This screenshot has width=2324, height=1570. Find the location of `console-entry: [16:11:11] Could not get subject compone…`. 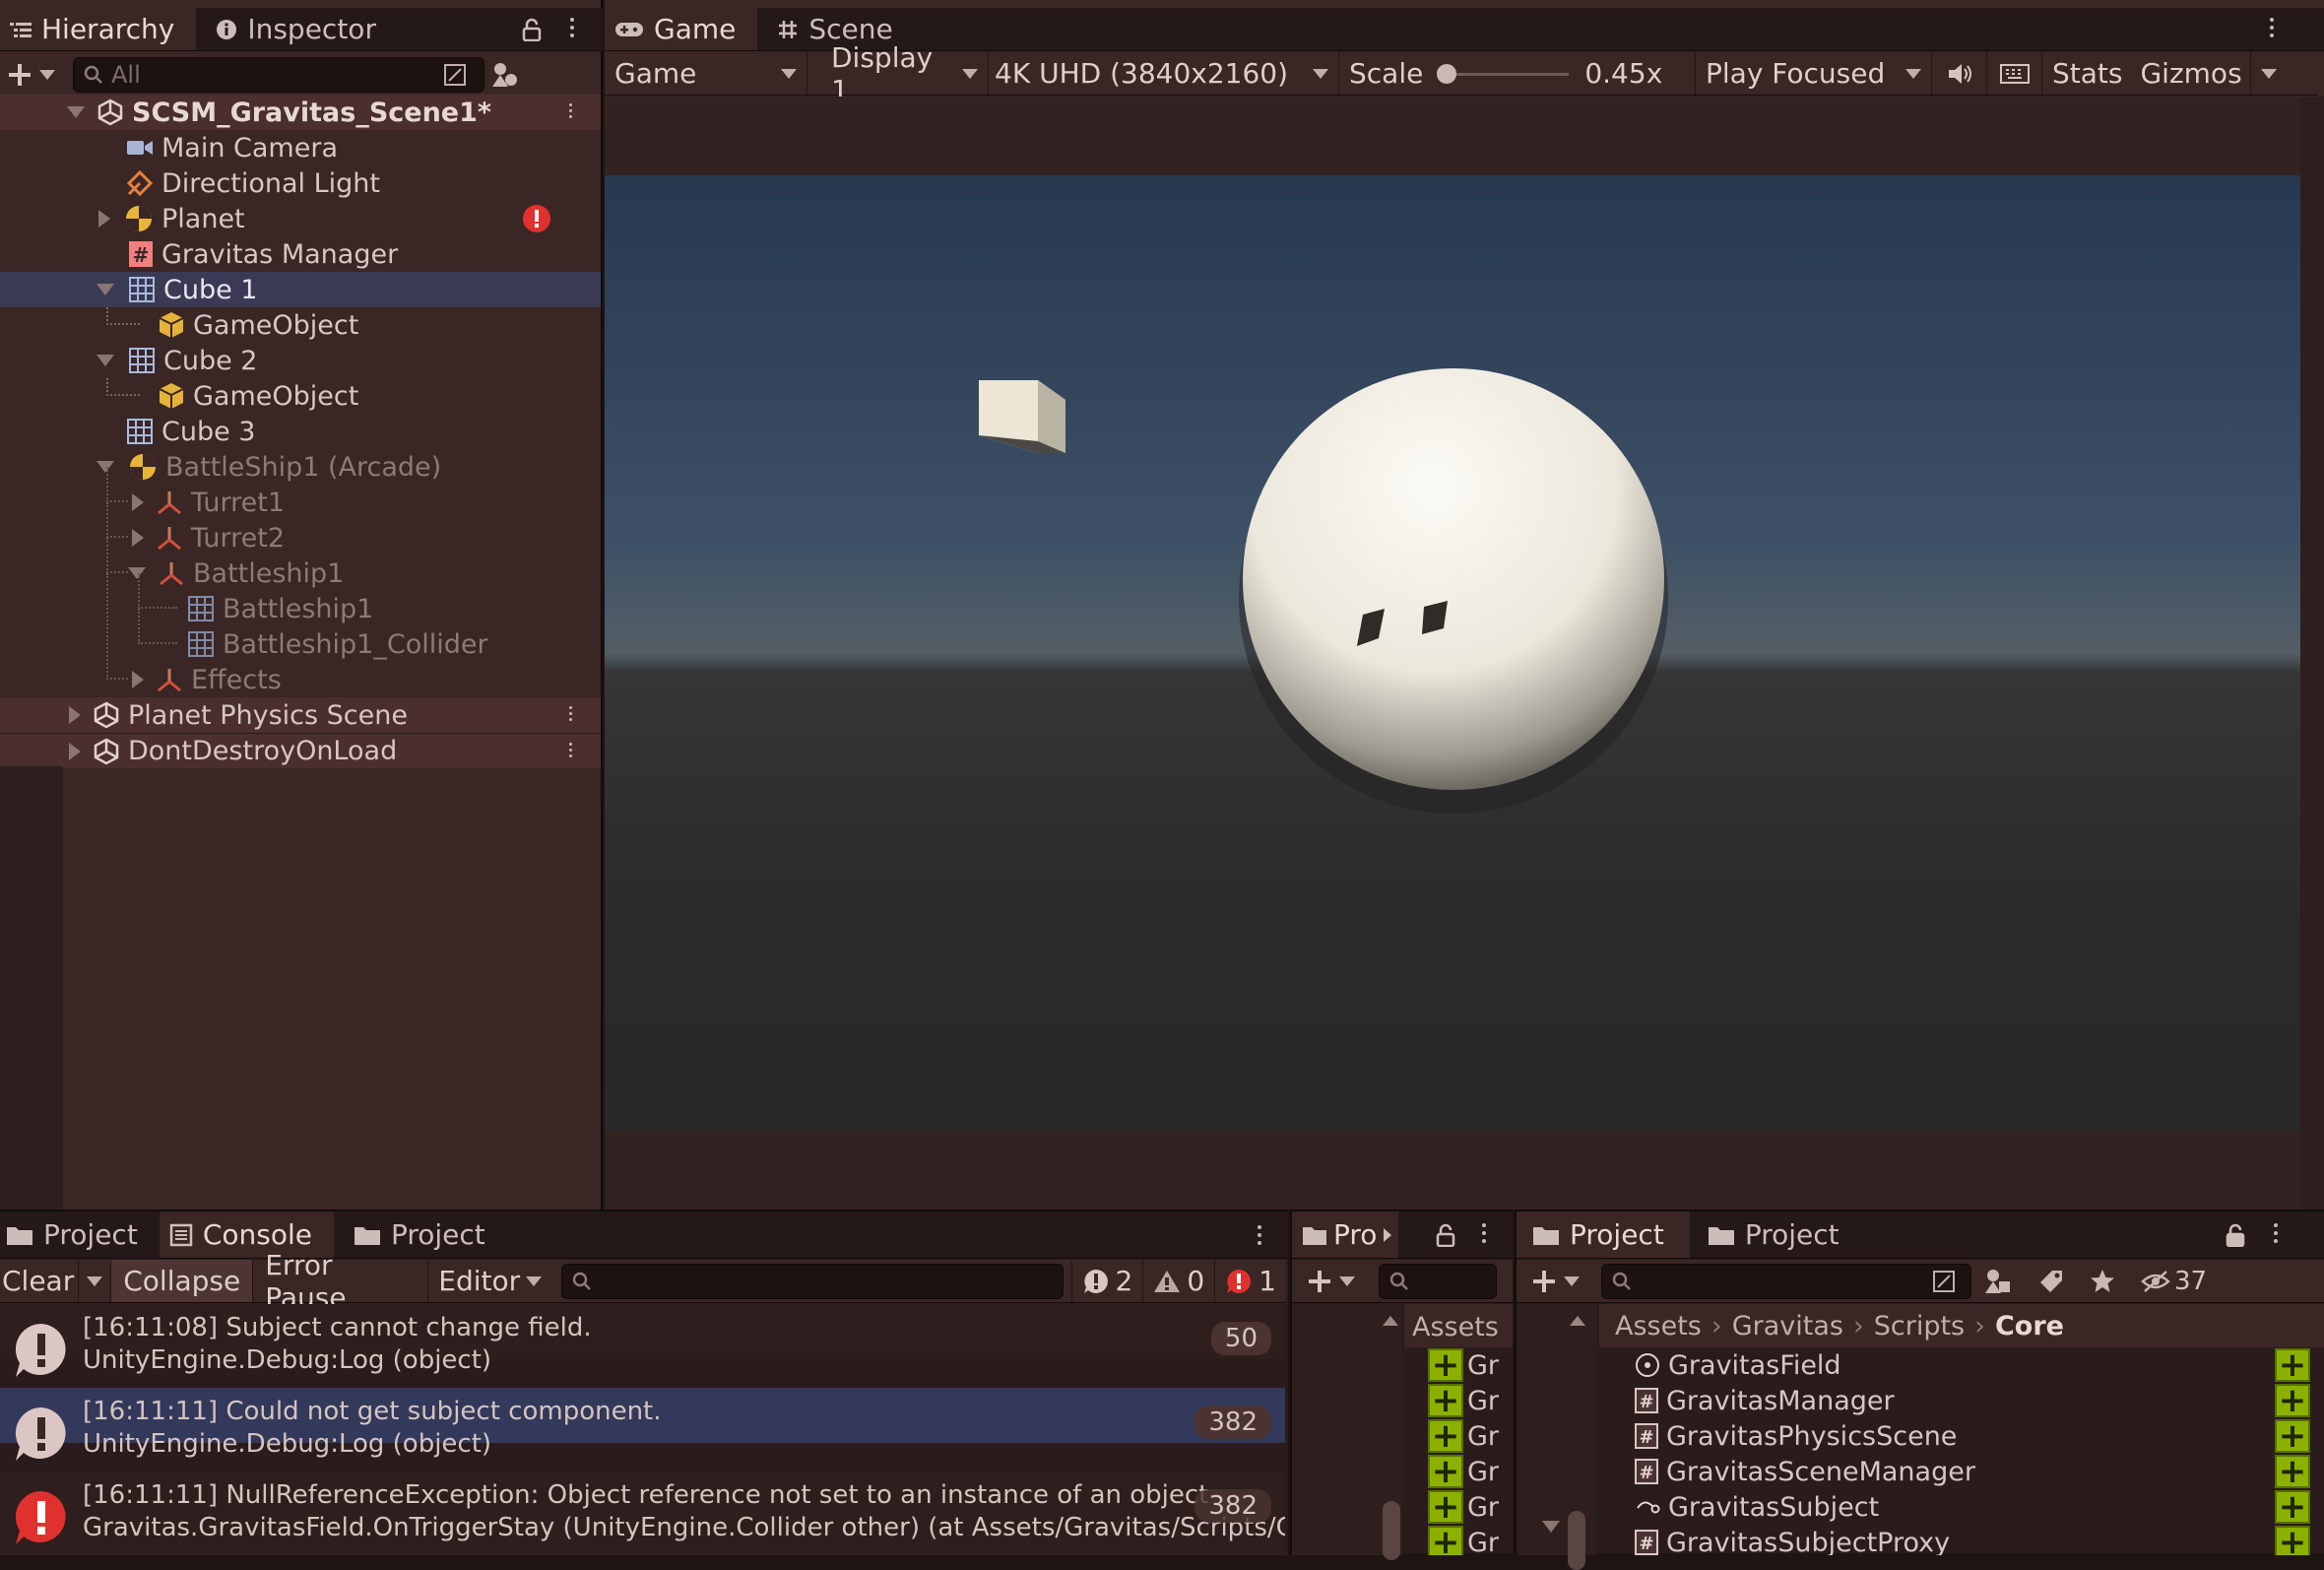

console-entry: [16:11:11] Could not get subject compone… is located at coordinates (642, 1424).